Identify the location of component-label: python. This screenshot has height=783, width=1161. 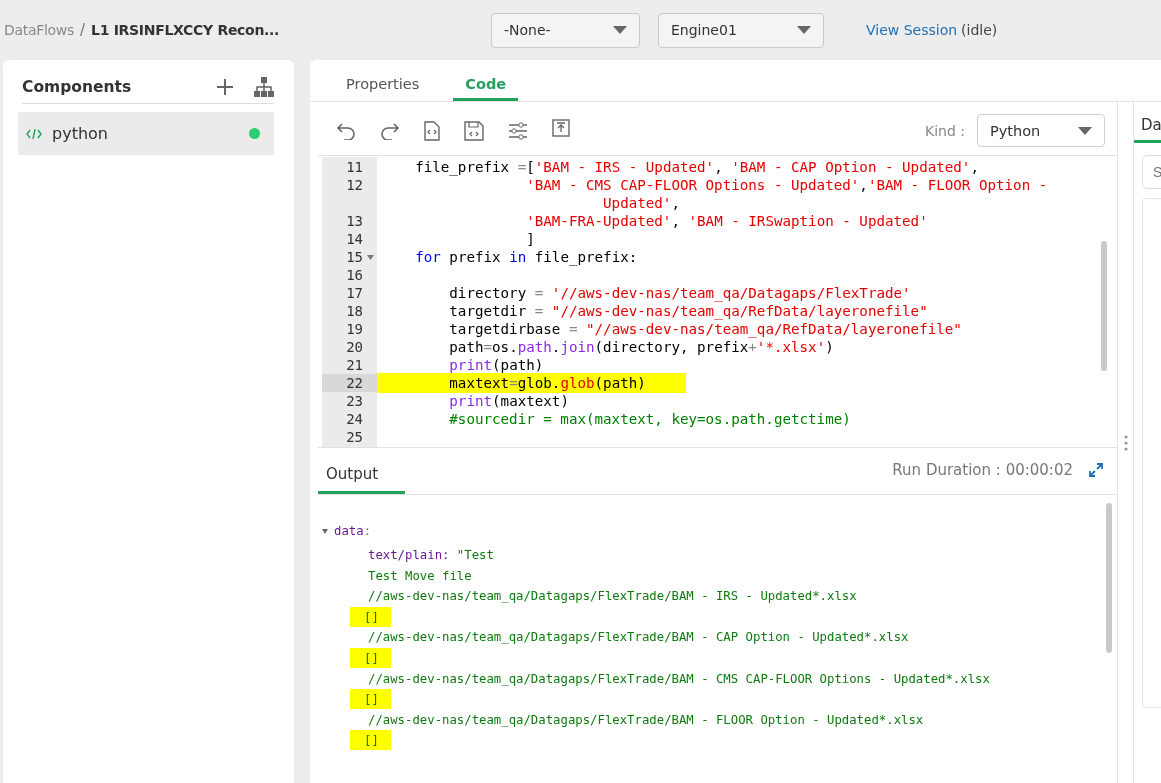
(80, 133).